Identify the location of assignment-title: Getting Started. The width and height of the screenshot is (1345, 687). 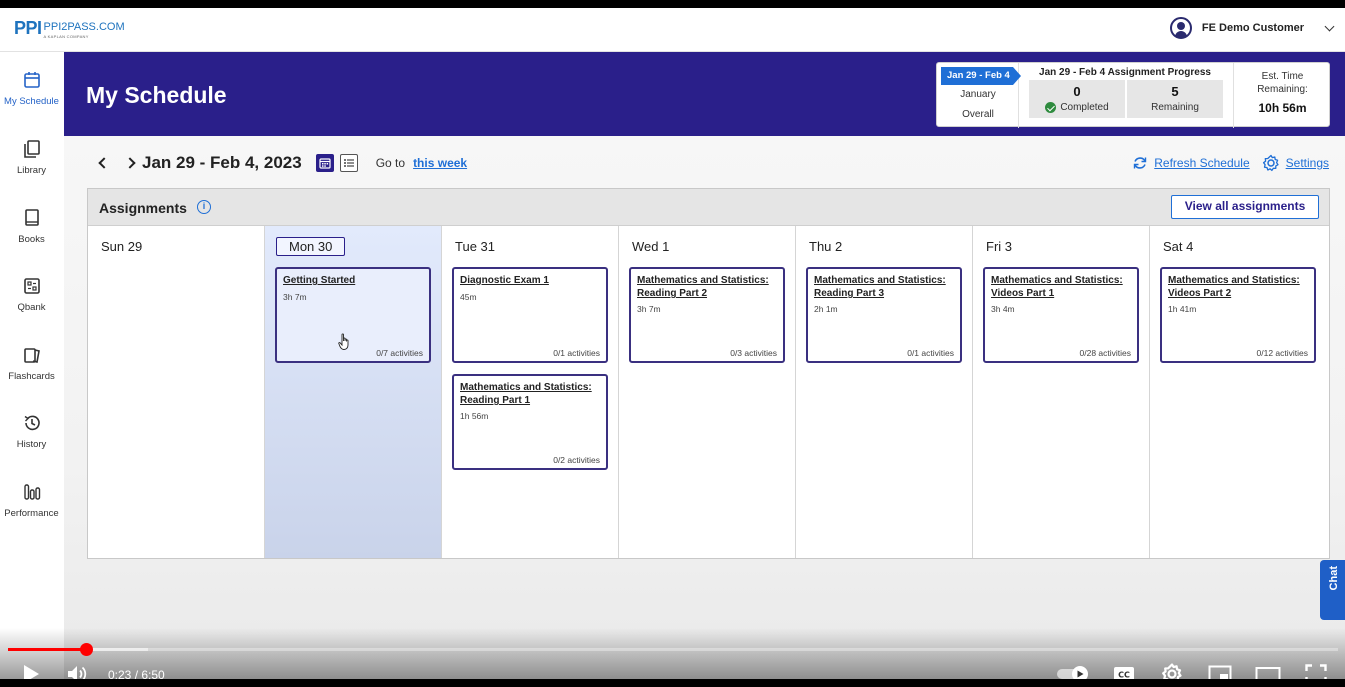
(354, 280).